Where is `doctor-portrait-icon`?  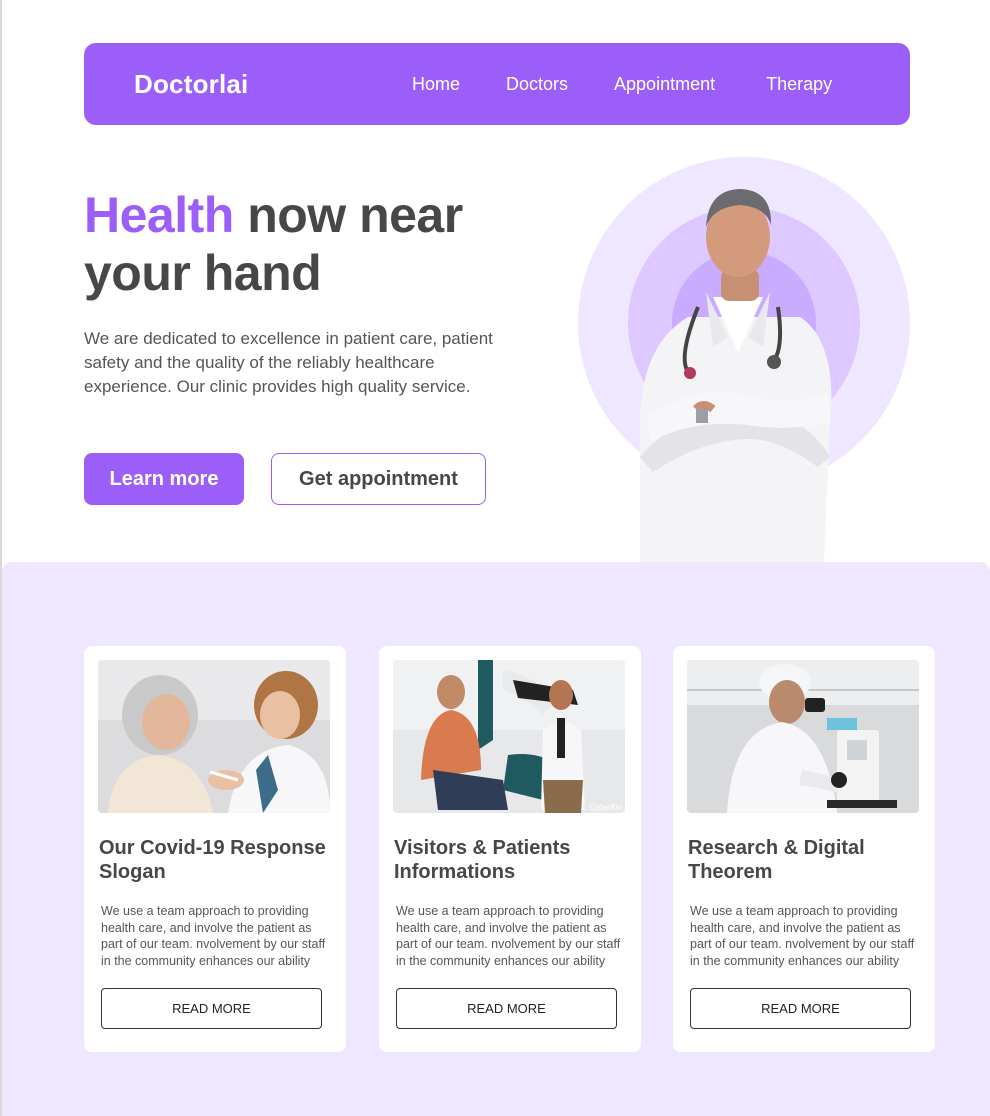 doctor-portrait-icon is located at coordinates (744, 359).